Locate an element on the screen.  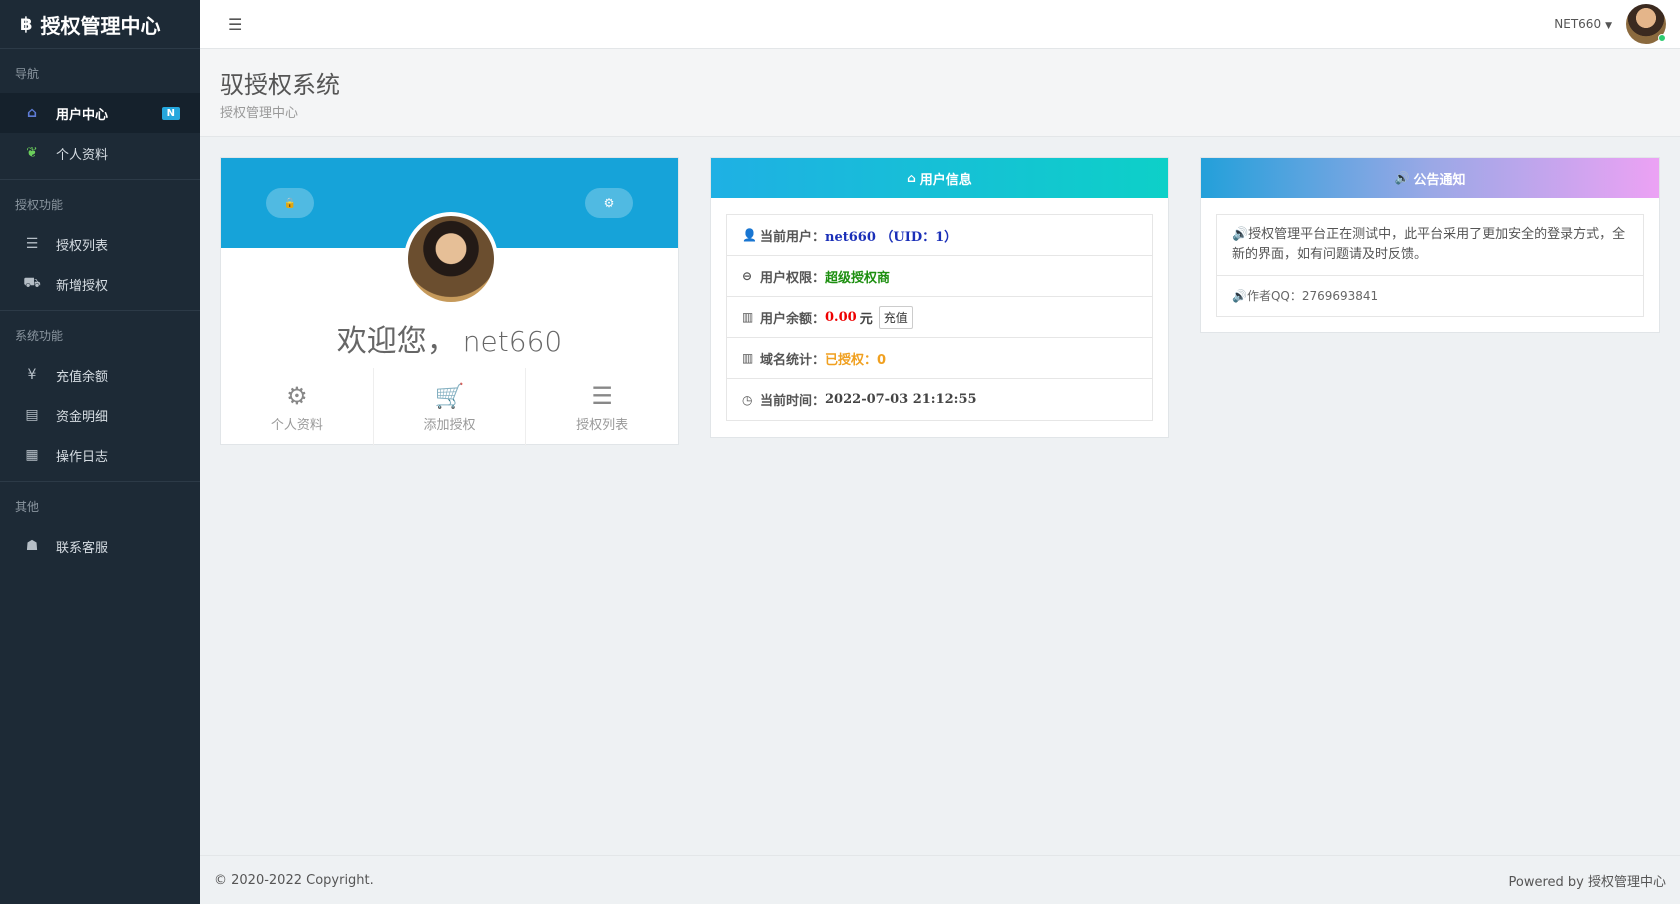
quick-add-license-button: 🛒 添加授权 is located at coordinates (450, 407).